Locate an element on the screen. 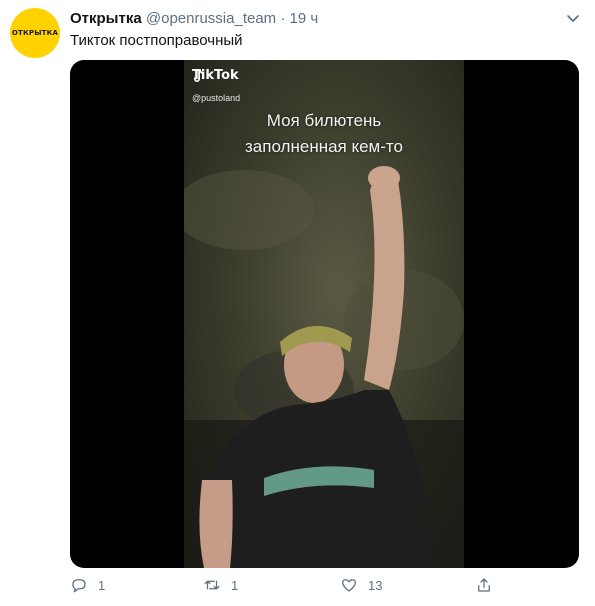 Image resolution: width=595 pixels, height=606 pixels. avatar: ОТКРЫТКА is located at coordinates (35, 33).